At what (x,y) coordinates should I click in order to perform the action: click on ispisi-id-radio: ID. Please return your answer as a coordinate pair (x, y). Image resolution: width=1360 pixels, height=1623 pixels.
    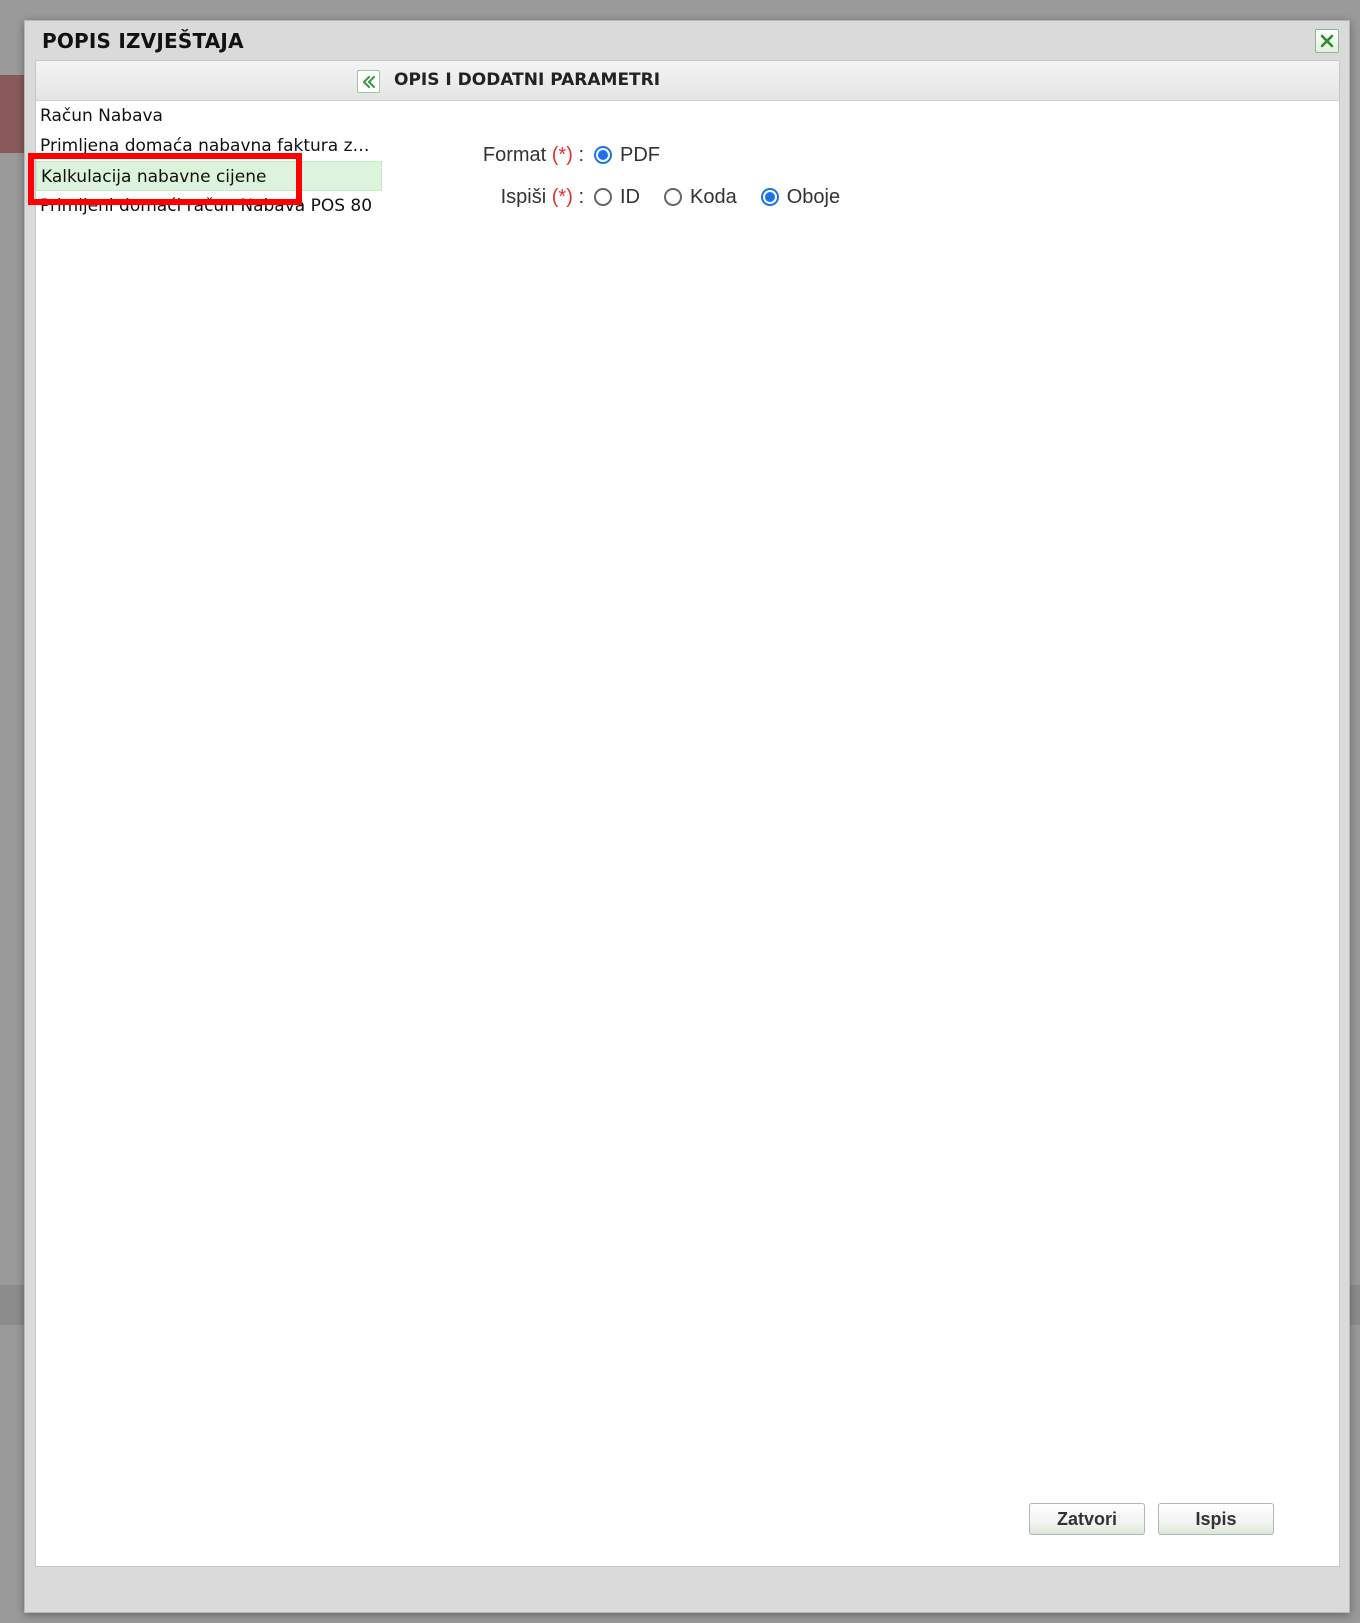
    Looking at the image, I should click on (617, 197).